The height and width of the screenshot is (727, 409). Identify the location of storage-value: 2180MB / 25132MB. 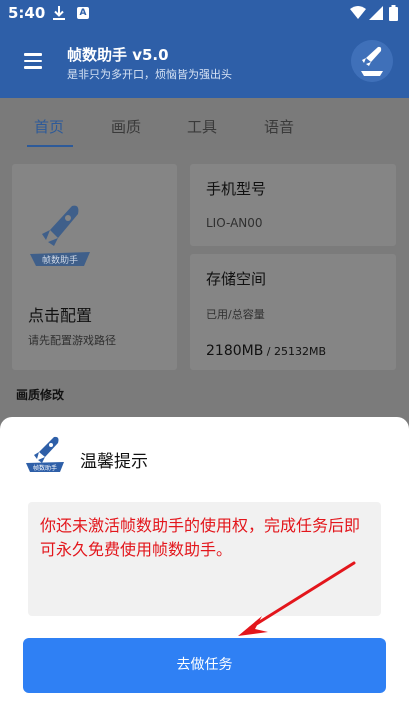
(266, 349).